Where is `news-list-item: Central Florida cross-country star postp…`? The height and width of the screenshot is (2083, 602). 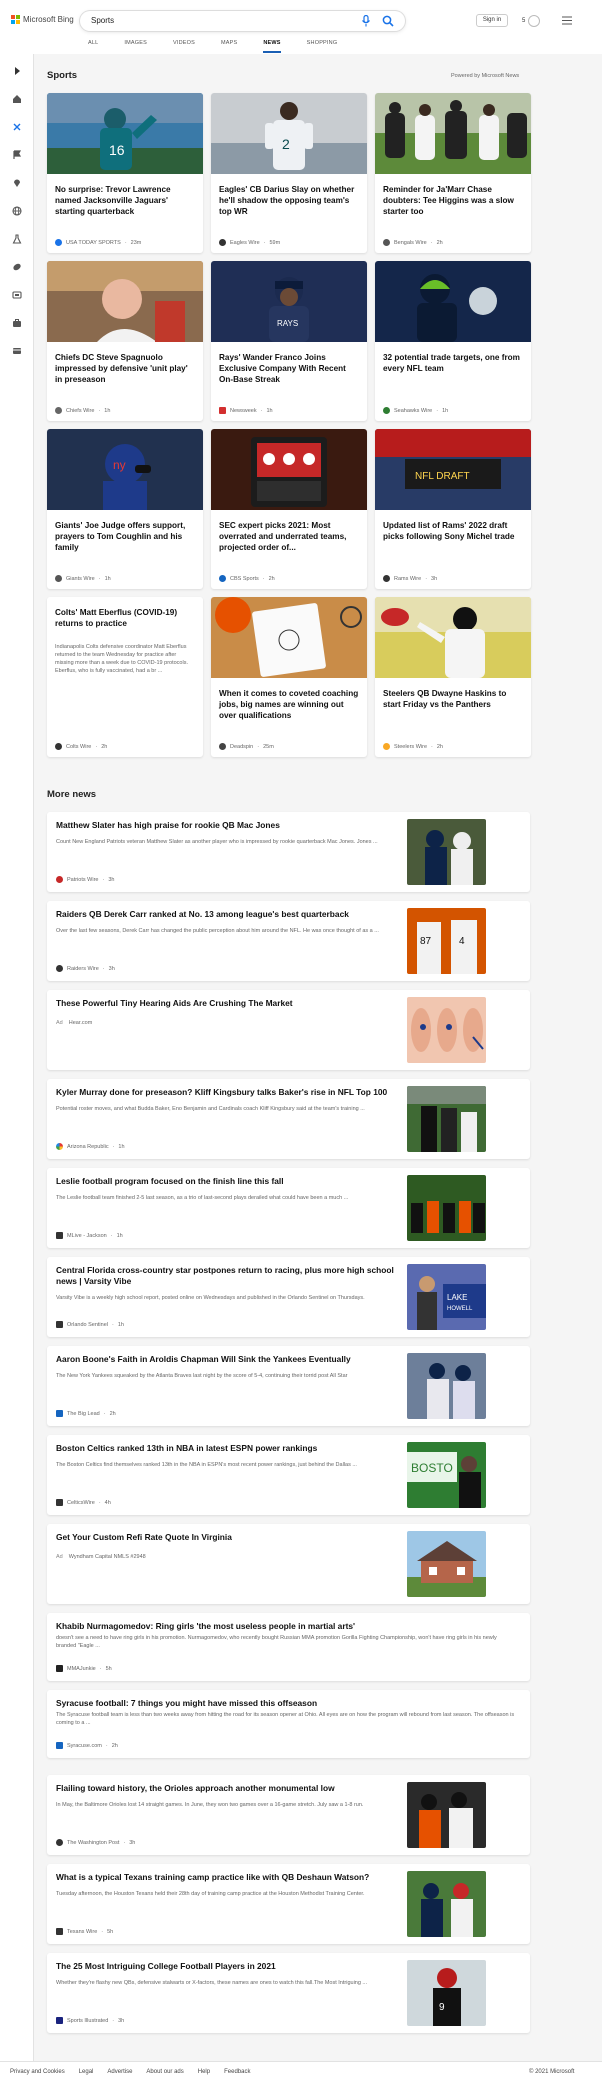 news-list-item: Central Florida cross-country star postp… is located at coordinates (288, 1297).